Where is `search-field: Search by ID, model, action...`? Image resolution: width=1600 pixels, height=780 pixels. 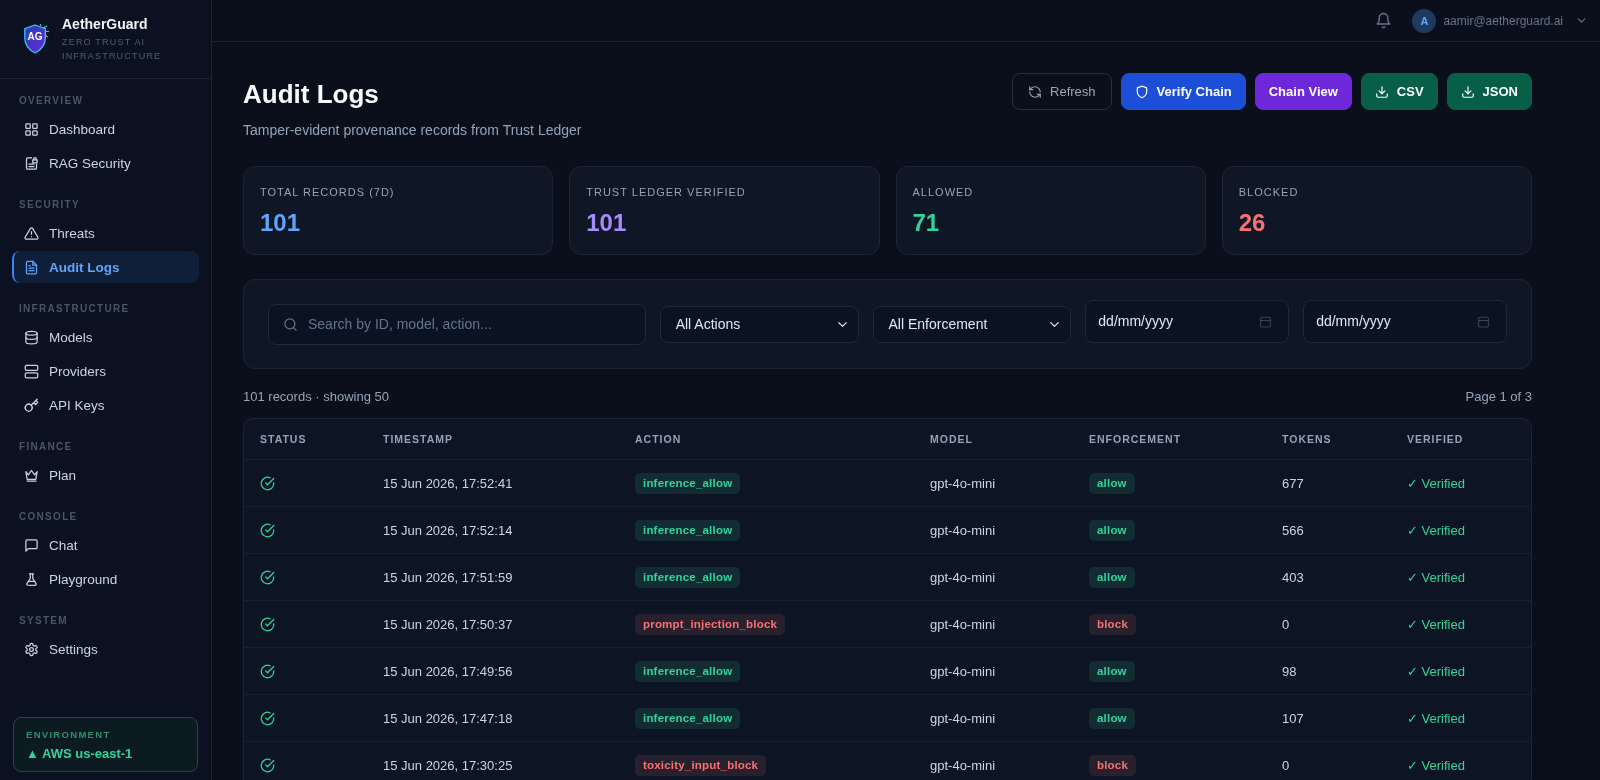
search-field: Search by ID, model, action... is located at coordinates (457, 324).